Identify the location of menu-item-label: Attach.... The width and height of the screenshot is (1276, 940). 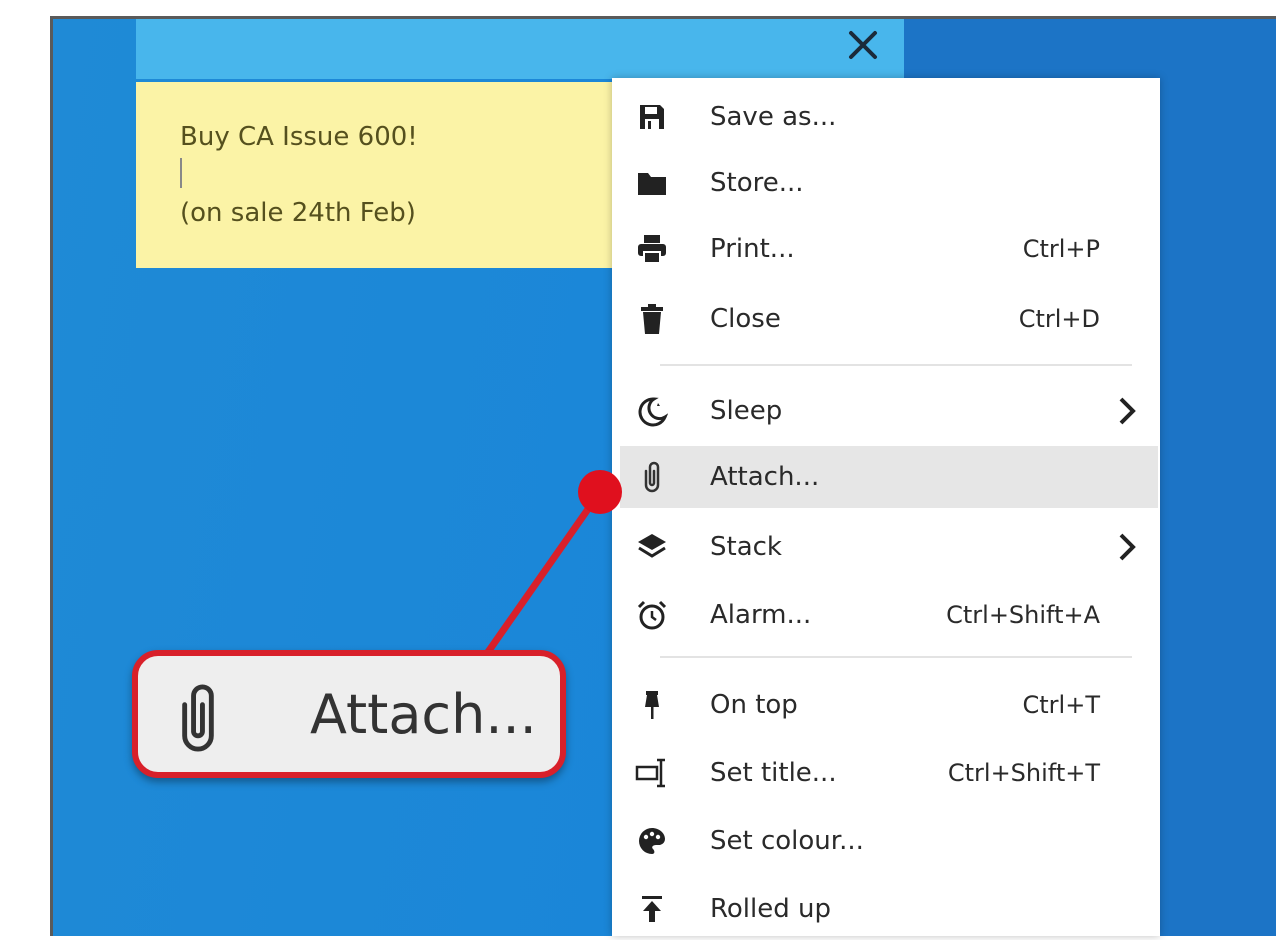
(765, 477).